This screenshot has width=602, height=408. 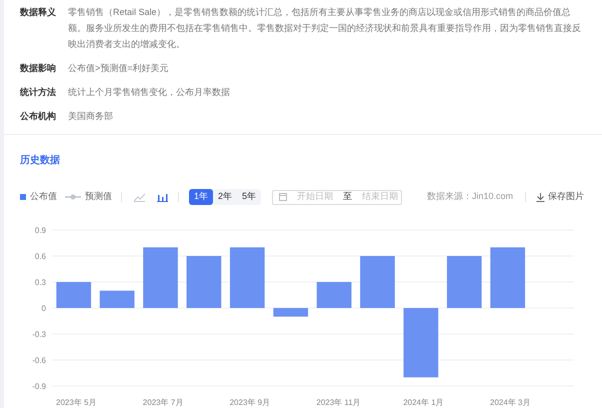 I want to click on range-tab: 5年, so click(x=249, y=197).